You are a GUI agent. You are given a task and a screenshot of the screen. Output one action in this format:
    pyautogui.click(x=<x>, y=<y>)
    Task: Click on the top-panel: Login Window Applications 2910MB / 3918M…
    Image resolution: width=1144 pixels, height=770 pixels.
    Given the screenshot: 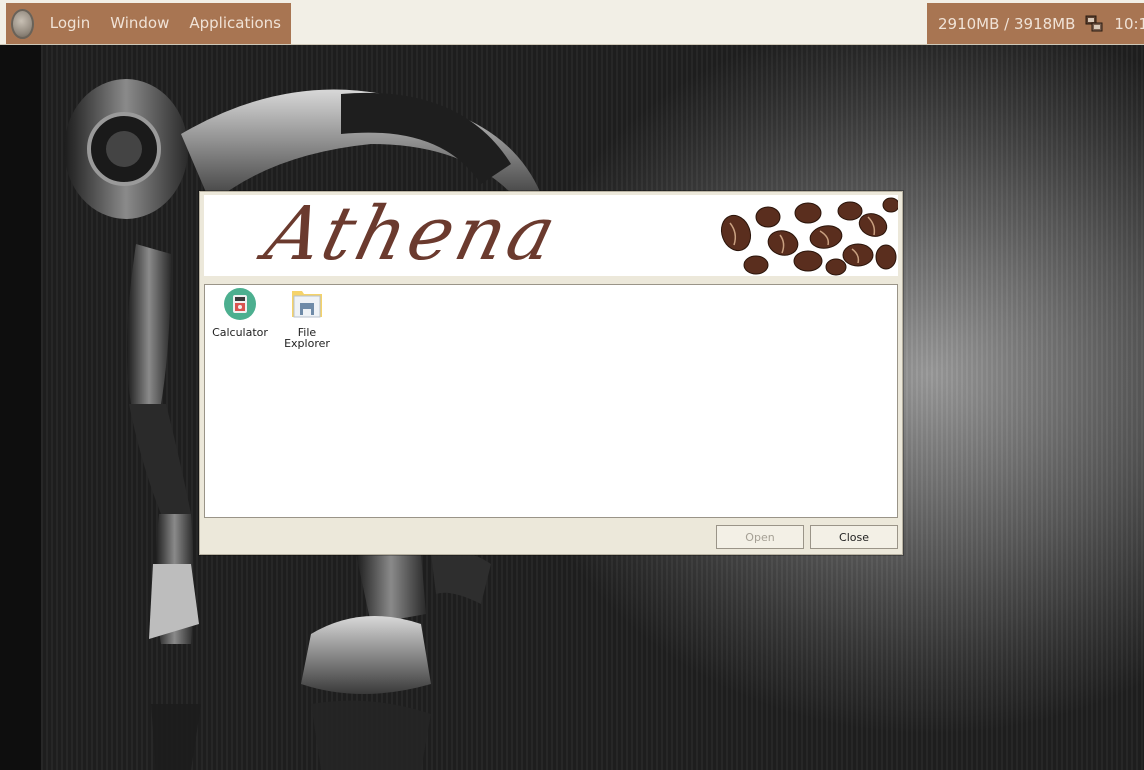 What is the action you would take?
    pyautogui.click(x=572, y=22)
    